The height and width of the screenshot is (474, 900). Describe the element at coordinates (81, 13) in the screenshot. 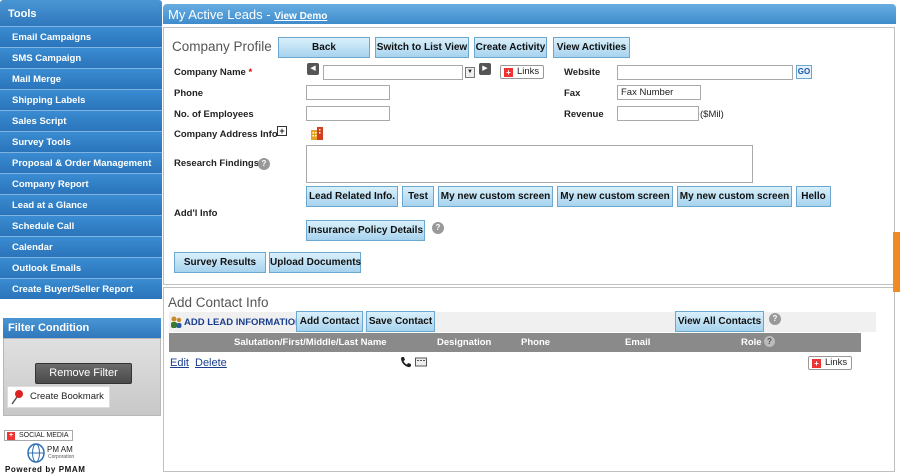

I see `tools-heading: Tools` at that location.